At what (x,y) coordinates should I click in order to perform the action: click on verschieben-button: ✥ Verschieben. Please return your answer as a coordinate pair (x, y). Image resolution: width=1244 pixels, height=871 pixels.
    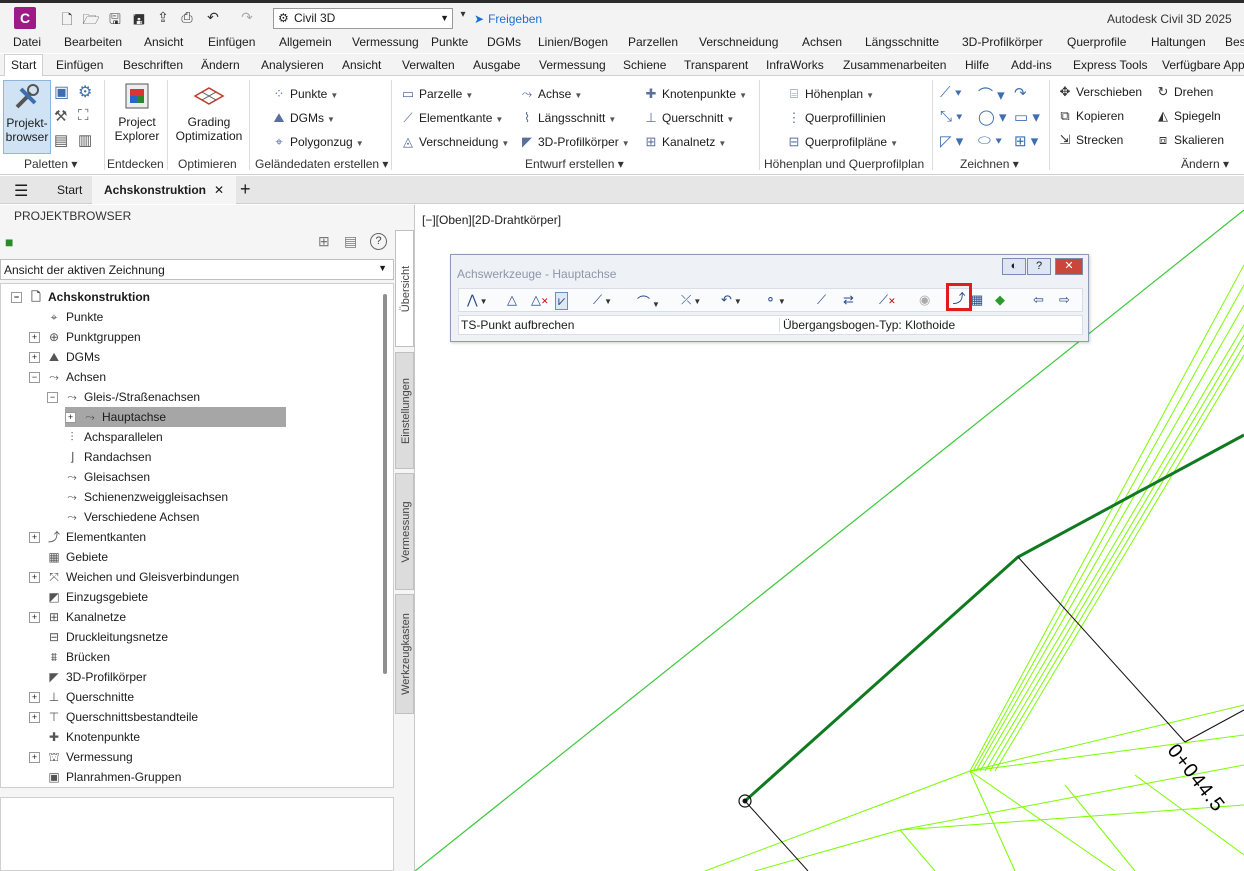
    Looking at the image, I should click on (1100, 92).